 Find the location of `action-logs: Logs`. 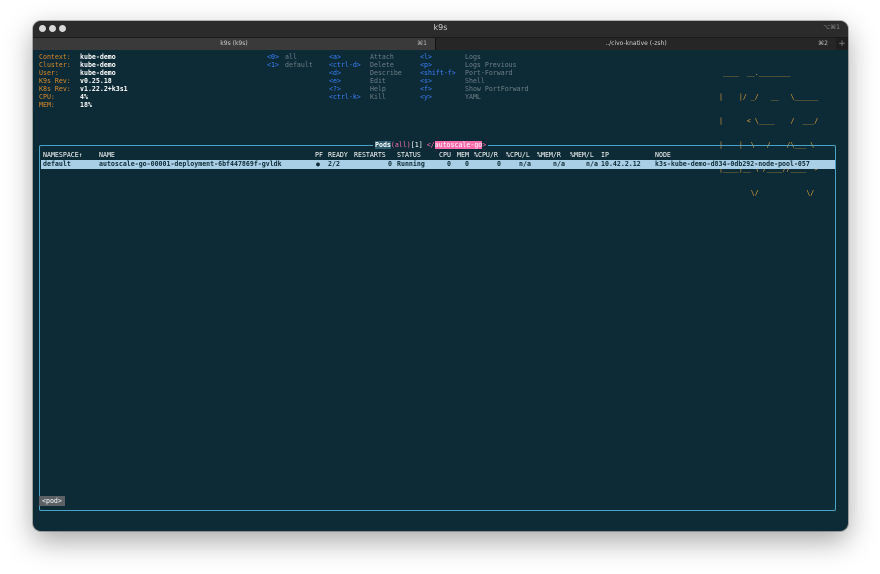

action-logs: Logs is located at coordinates (473, 57).